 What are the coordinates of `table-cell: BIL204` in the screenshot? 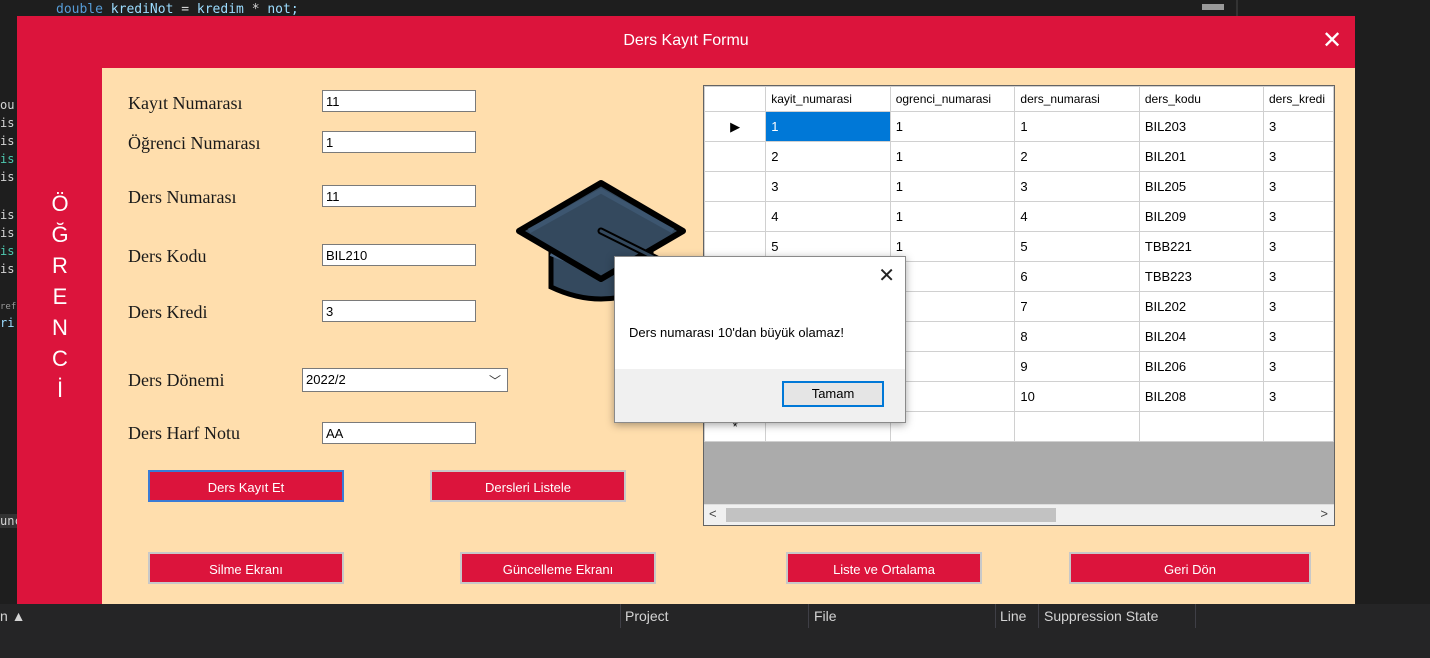 It's located at (1201, 336).